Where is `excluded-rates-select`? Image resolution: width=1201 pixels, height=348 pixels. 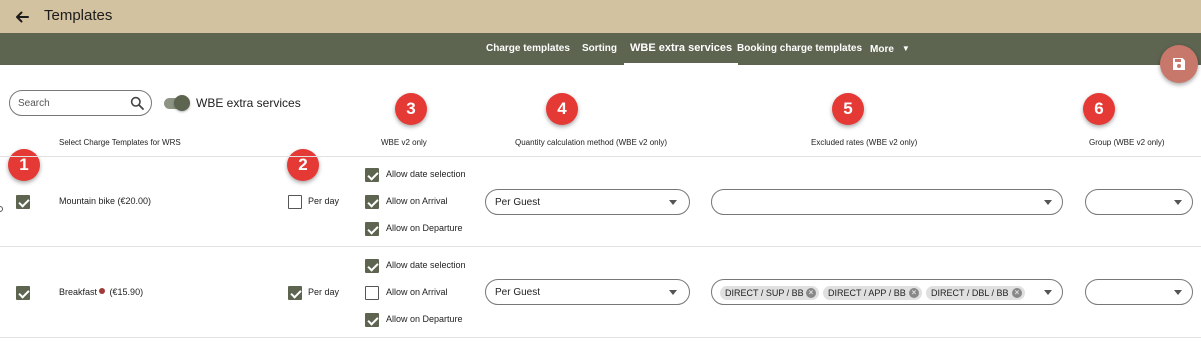
excluded-rates-select is located at coordinates (887, 202).